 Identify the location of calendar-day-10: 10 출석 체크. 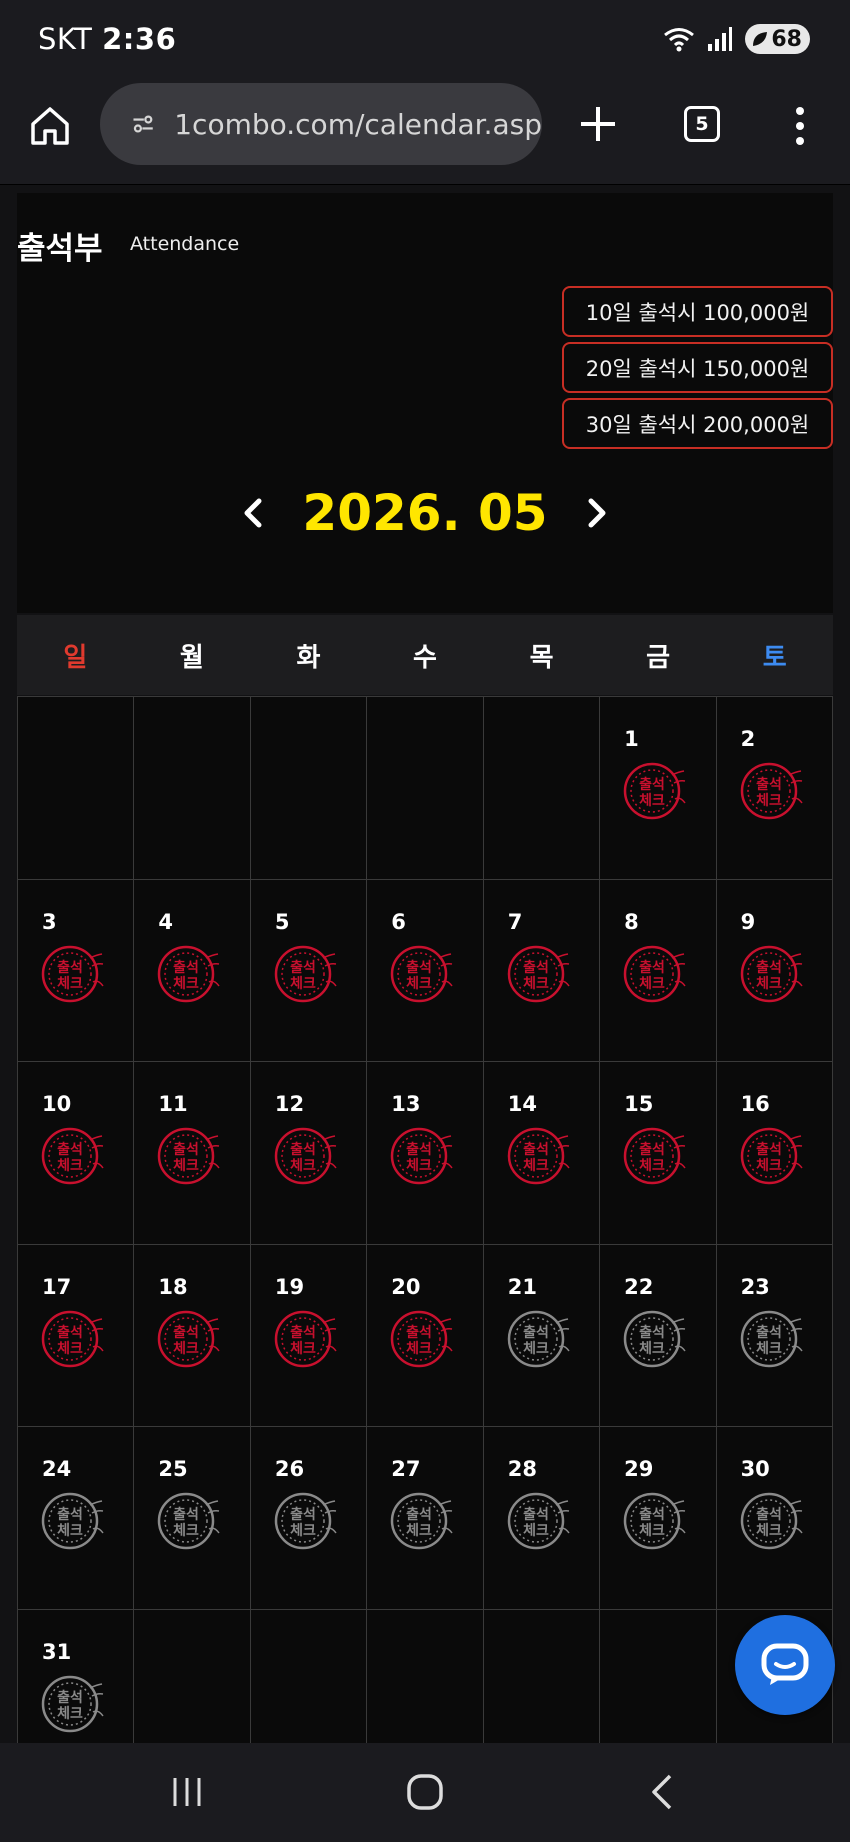
(76, 1153).